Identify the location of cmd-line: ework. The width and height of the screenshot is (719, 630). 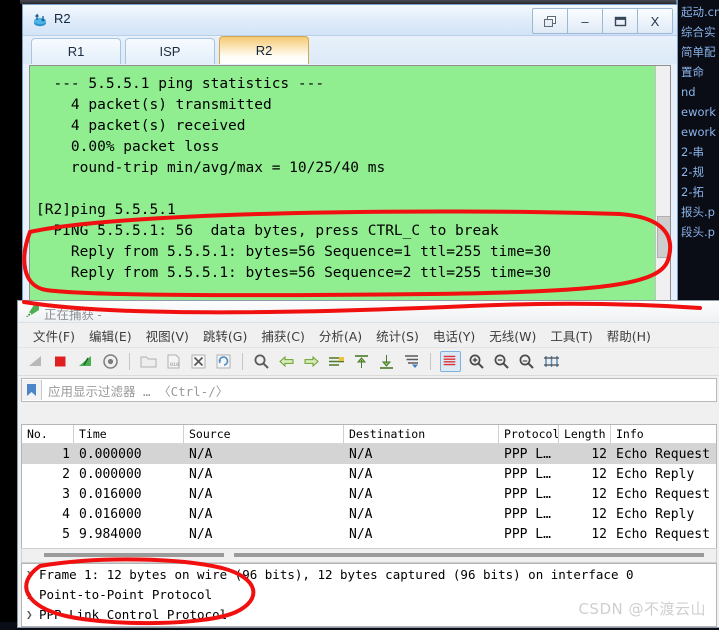
(698, 132).